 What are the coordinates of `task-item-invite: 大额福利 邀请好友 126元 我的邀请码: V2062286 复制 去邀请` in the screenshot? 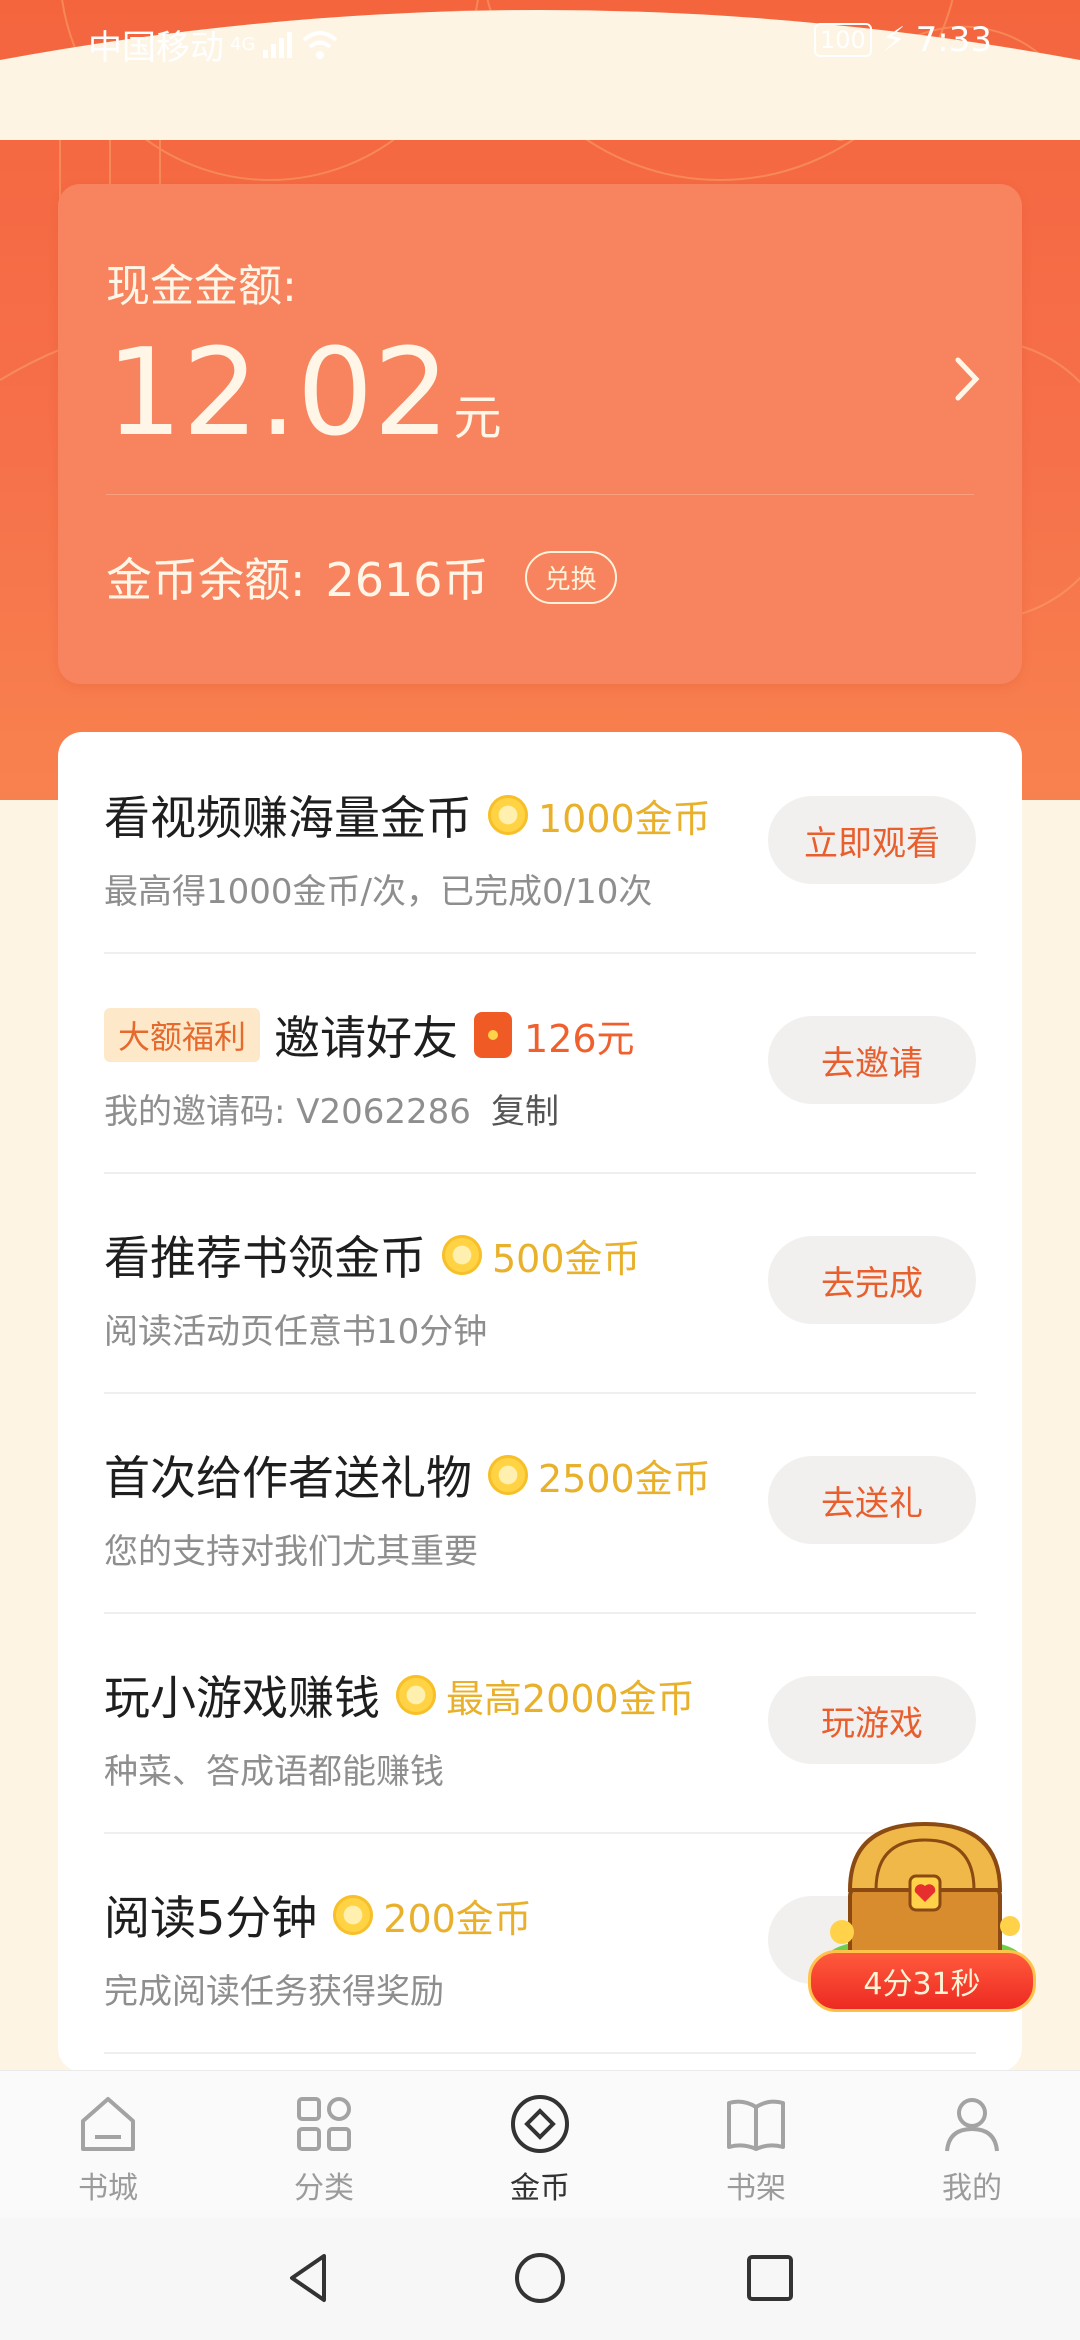 It's located at (540, 1063).